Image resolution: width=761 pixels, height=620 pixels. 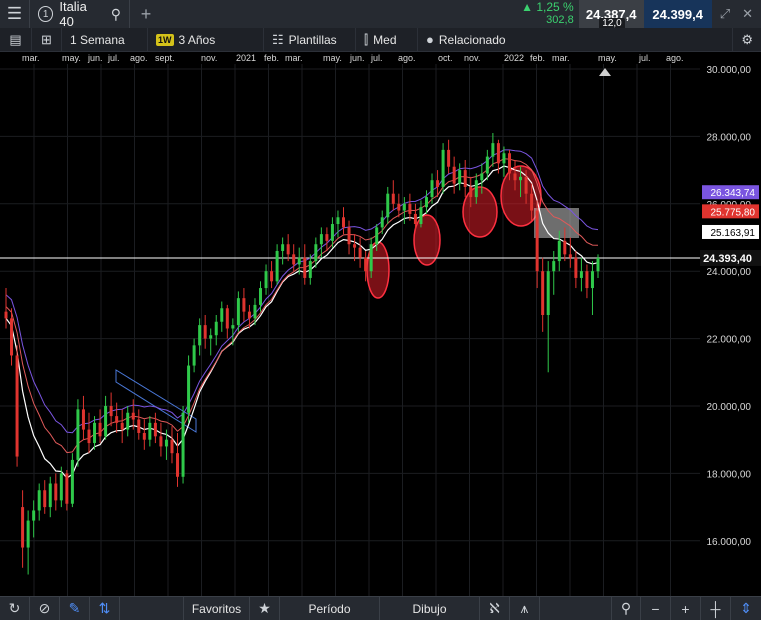 I want to click on timeframe-selector: 1 Semana, so click(x=105, y=39).